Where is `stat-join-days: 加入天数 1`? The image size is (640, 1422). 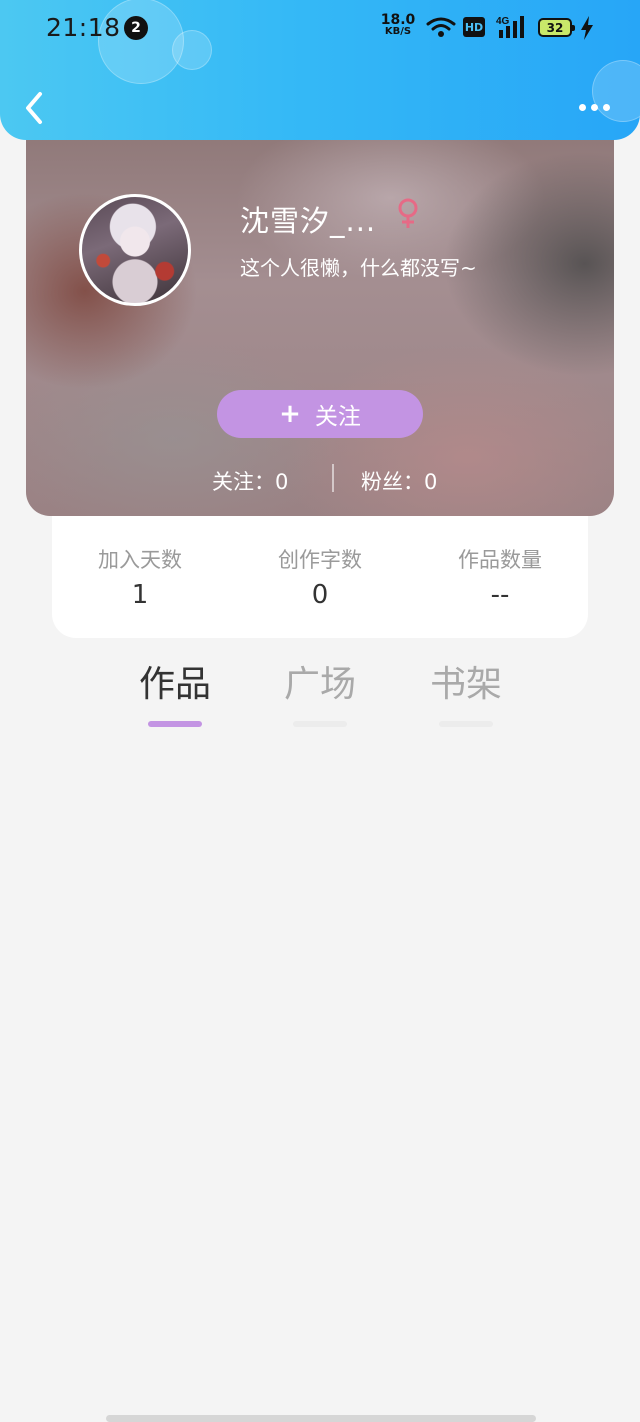 stat-join-days: 加入天数 1 is located at coordinates (140, 577).